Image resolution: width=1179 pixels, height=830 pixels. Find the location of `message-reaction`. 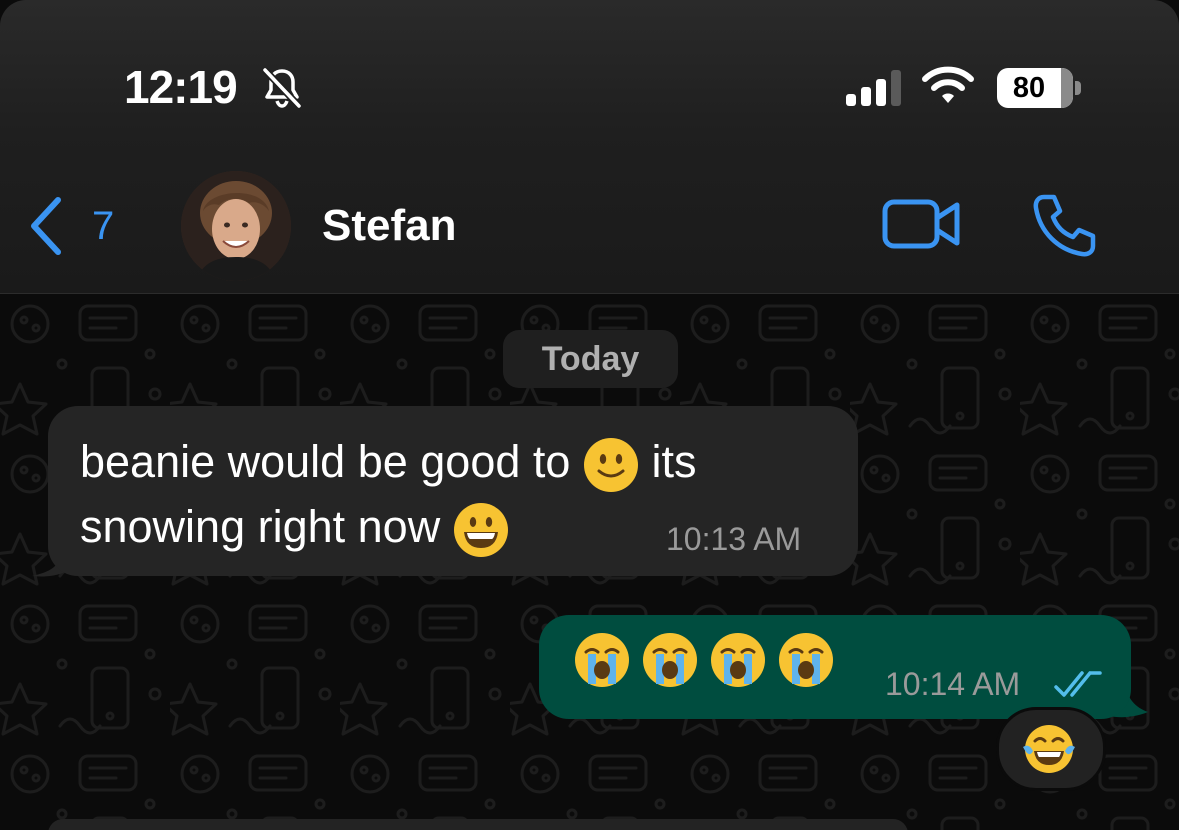

message-reaction is located at coordinates (1051, 749).